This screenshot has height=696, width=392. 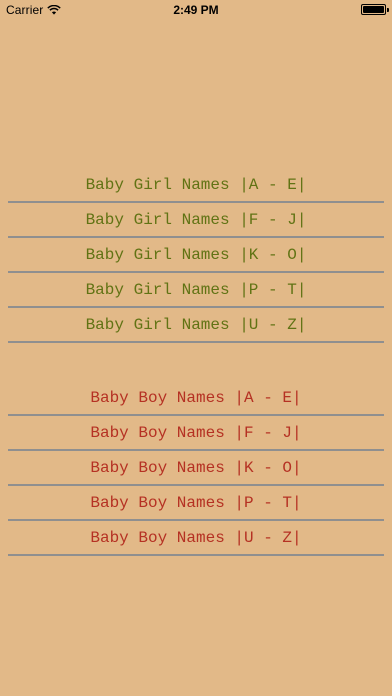 What do you see at coordinates (196, 220) in the screenshot?
I see `girl-names-f-j-button: Baby Girl Names |F - J|` at bounding box center [196, 220].